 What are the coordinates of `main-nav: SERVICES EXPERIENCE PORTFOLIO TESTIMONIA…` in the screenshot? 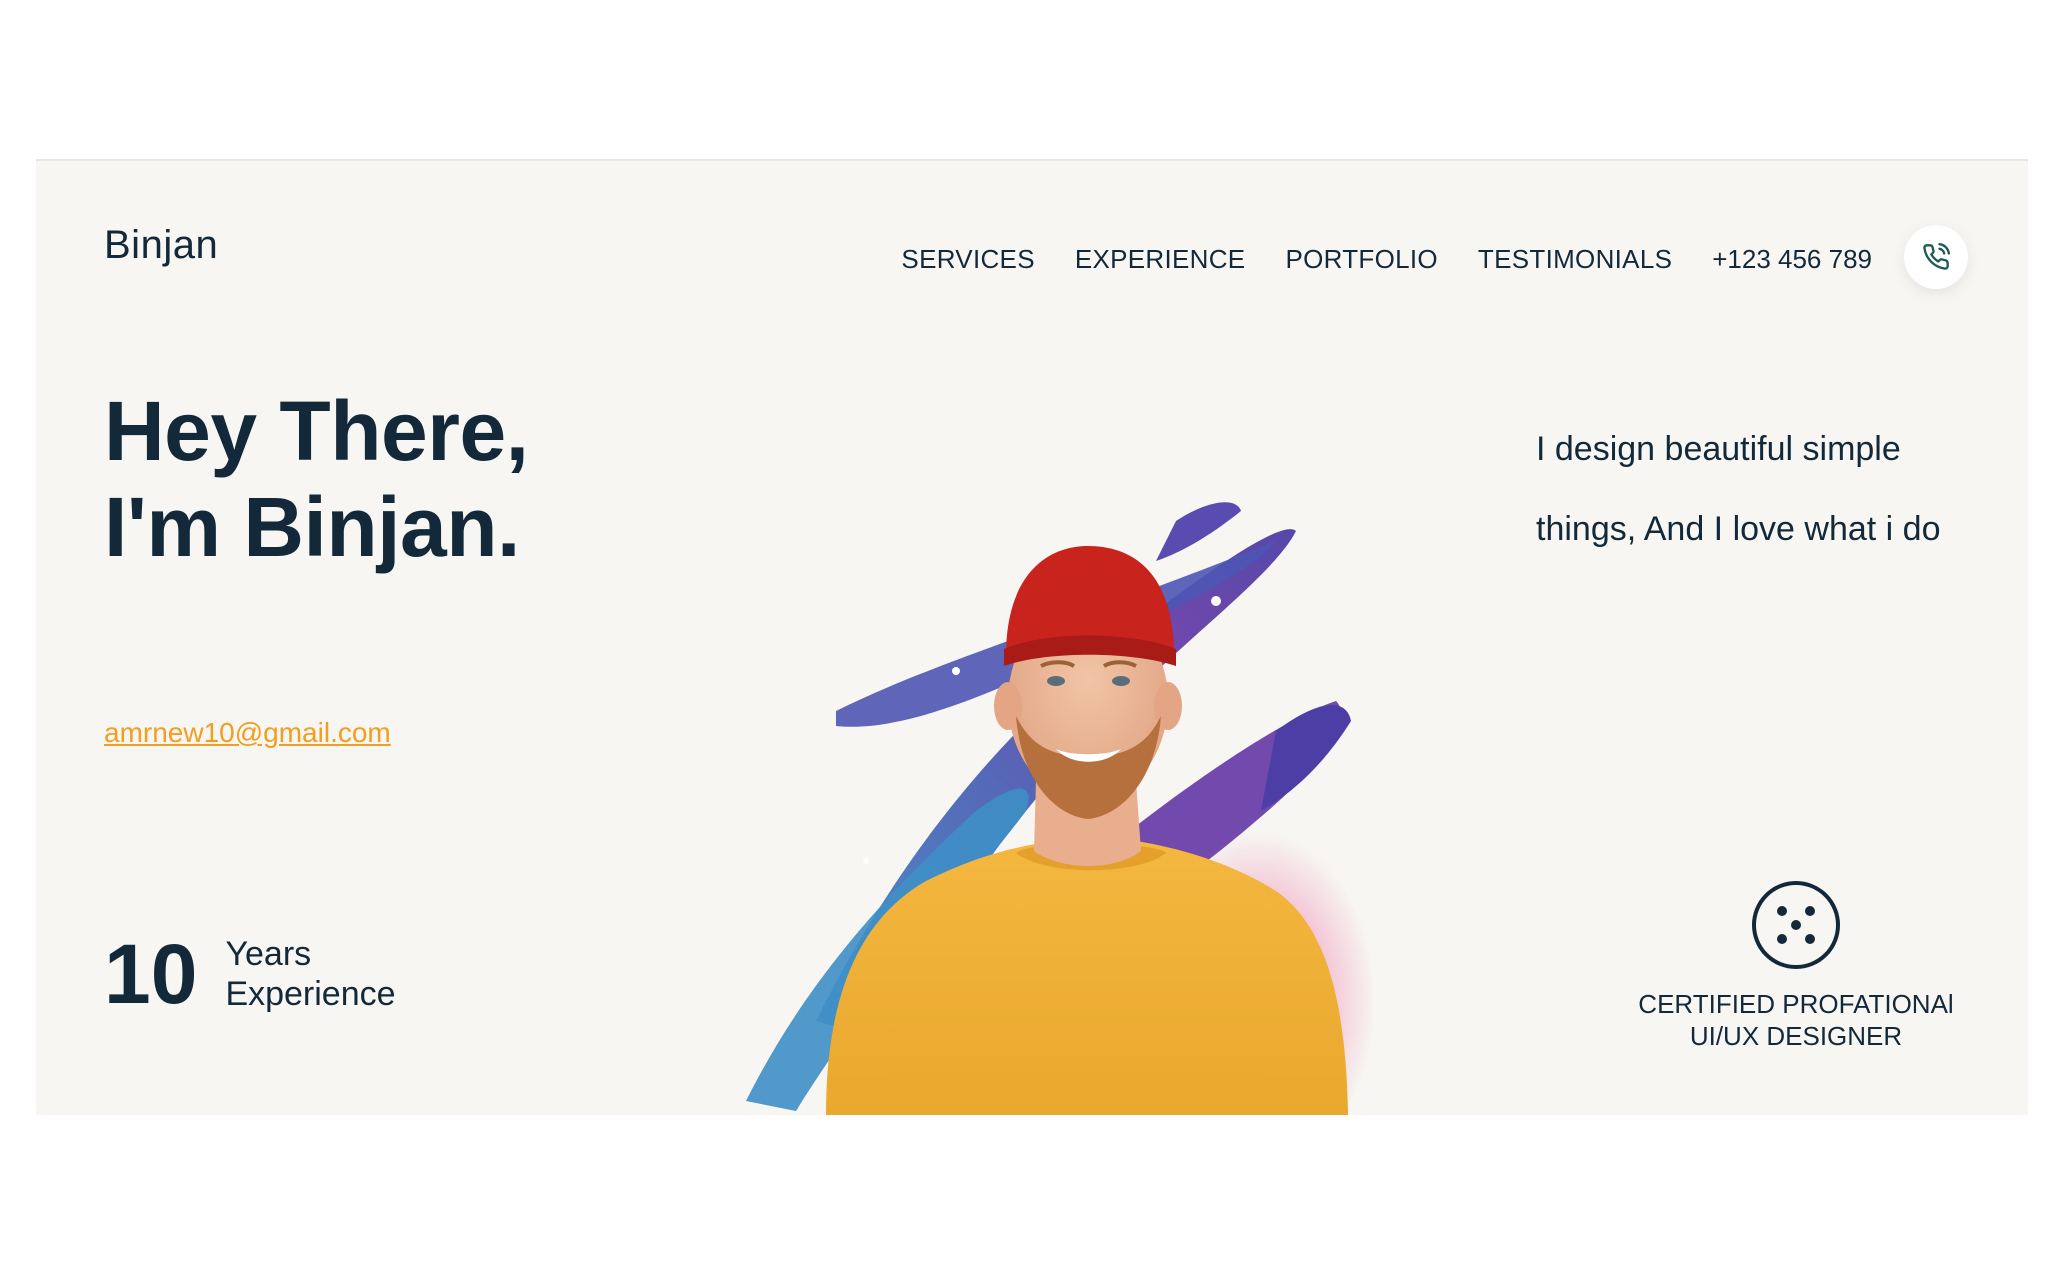 It's located at (1434, 257).